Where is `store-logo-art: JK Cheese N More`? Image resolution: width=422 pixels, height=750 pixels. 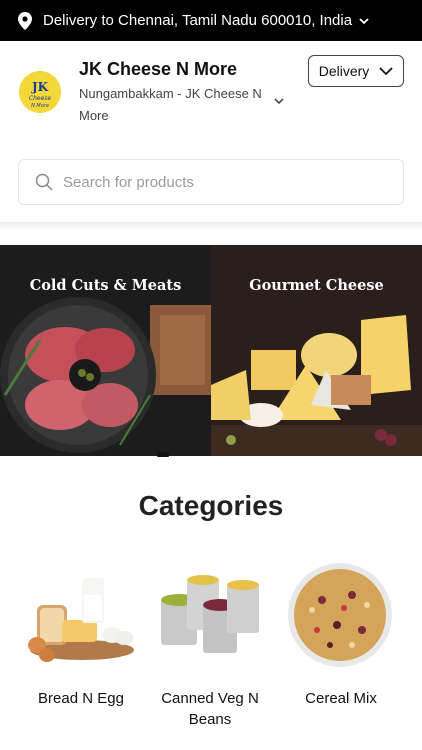
store-logo-art: JK Cheese N More is located at coordinates (40, 92).